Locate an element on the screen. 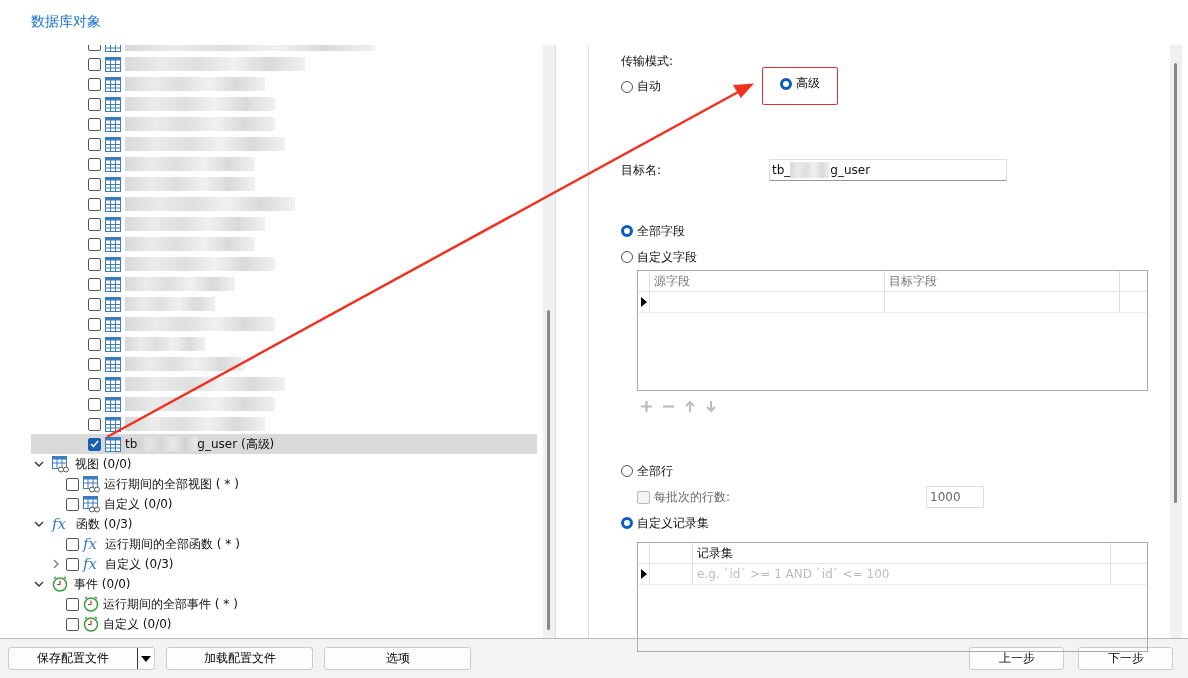 Image resolution: width=1188 pixels, height=678 pixels. table-name-end: g_user (高级) is located at coordinates (236, 444).